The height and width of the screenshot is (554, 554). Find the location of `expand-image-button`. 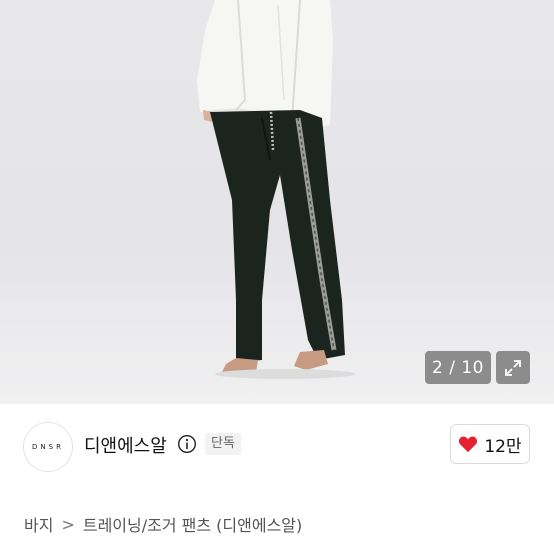

expand-image-button is located at coordinates (513, 367).